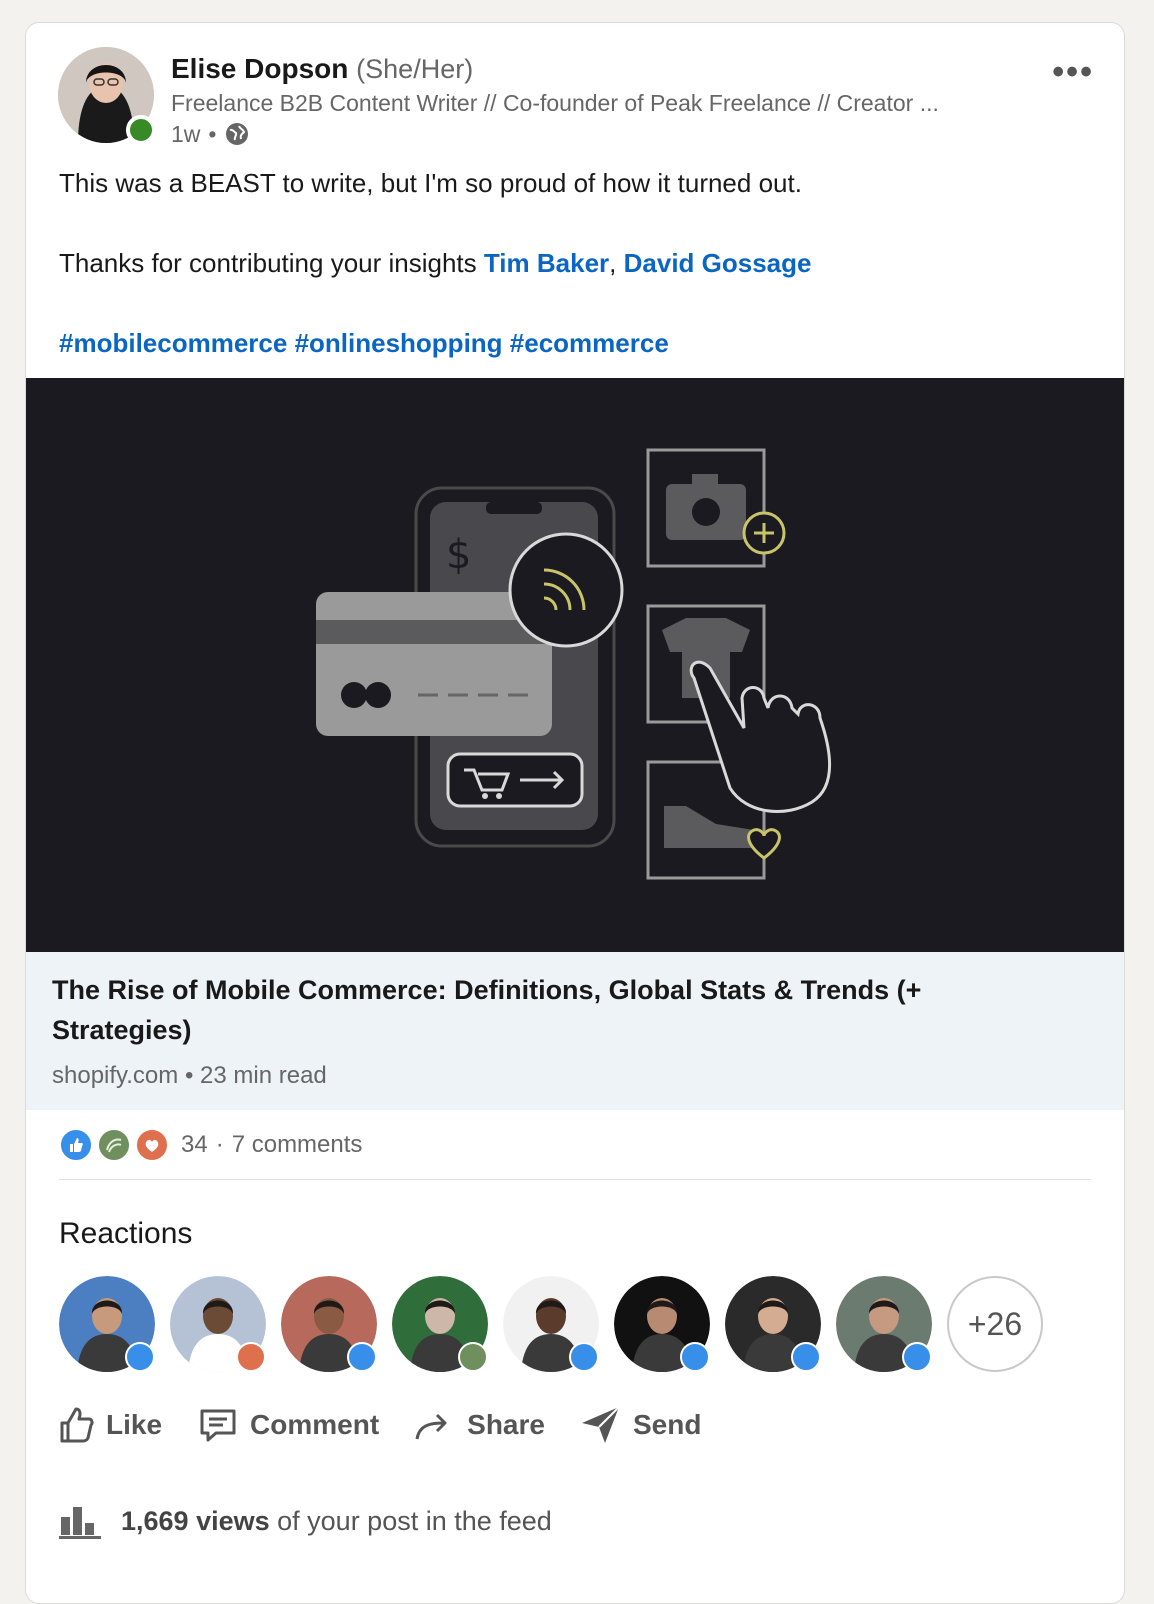 Image resolution: width=1154 pixels, height=1604 pixels. I want to click on article-meta: shopify.com • 23 min read, so click(189, 1076).